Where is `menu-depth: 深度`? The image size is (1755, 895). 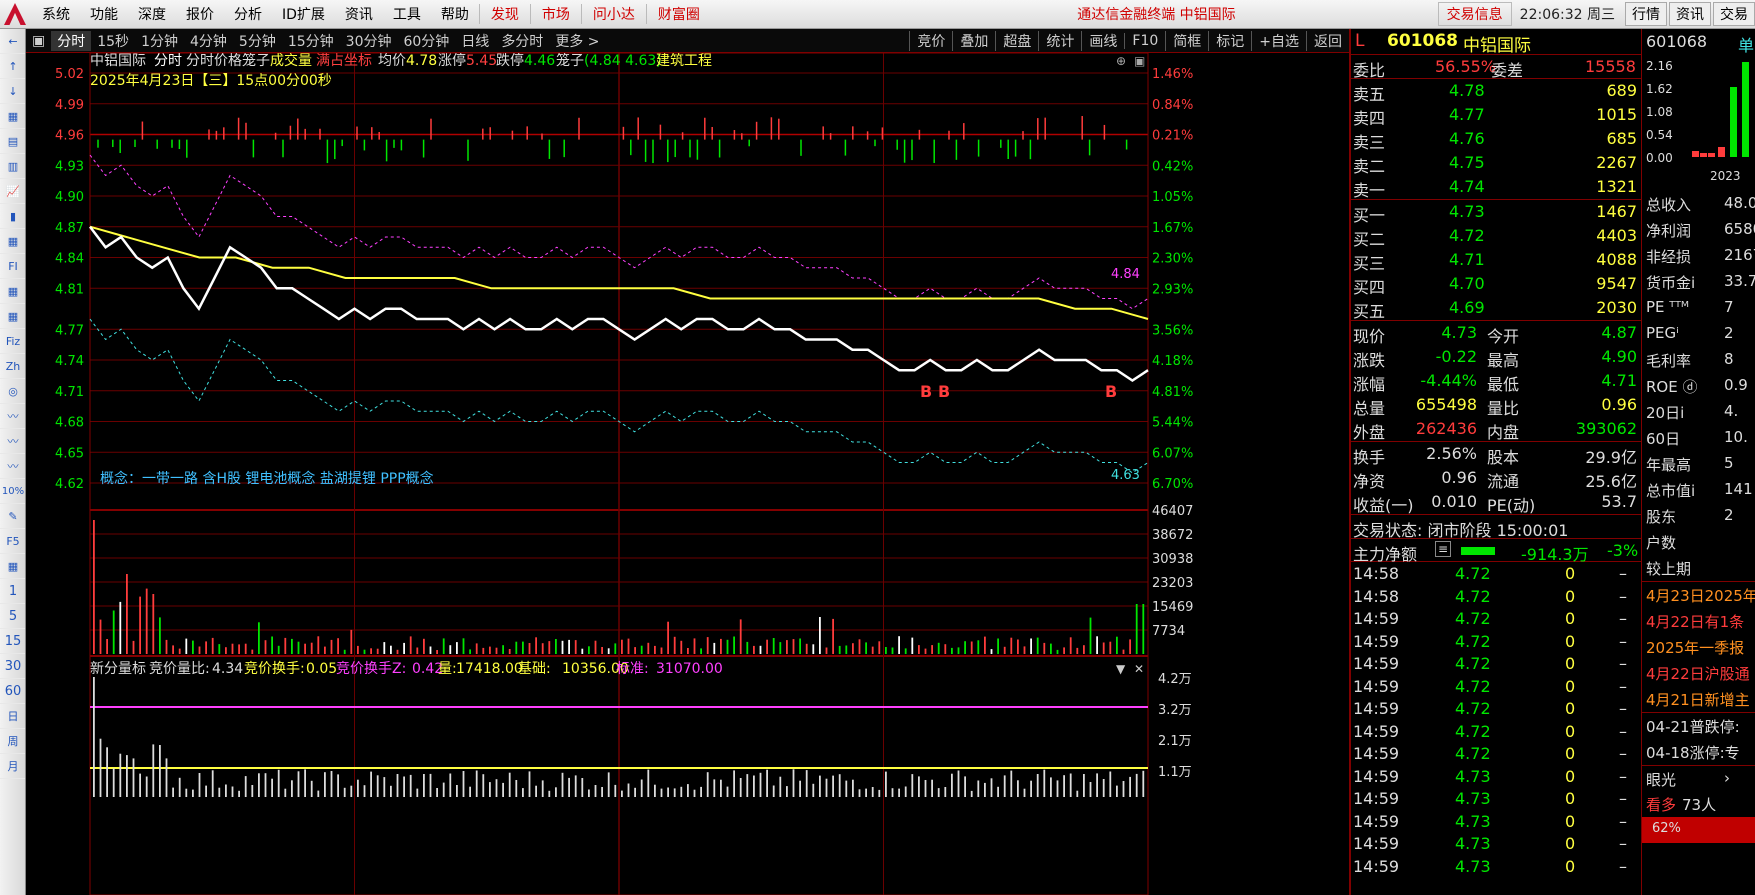 menu-depth: 深度 is located at coordinates (152, 14).